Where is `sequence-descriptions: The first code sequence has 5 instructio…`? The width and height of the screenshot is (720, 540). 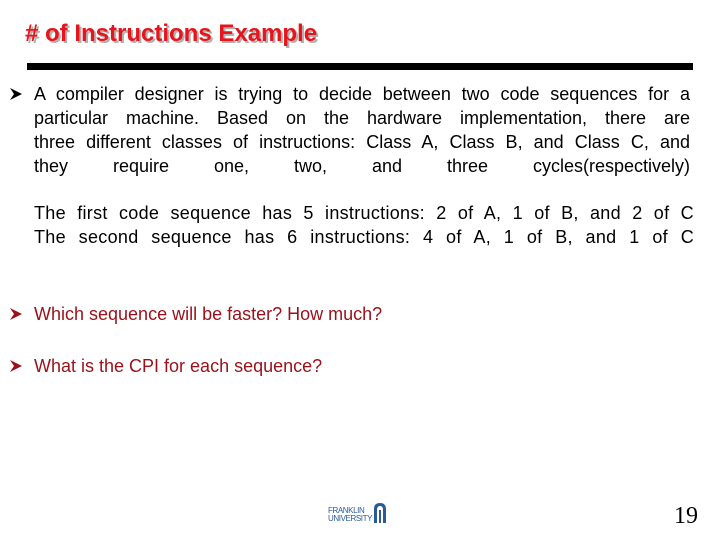
sequence-descriptions: The first code sequence has 5 instructio… is located at coordinates (364, 225).